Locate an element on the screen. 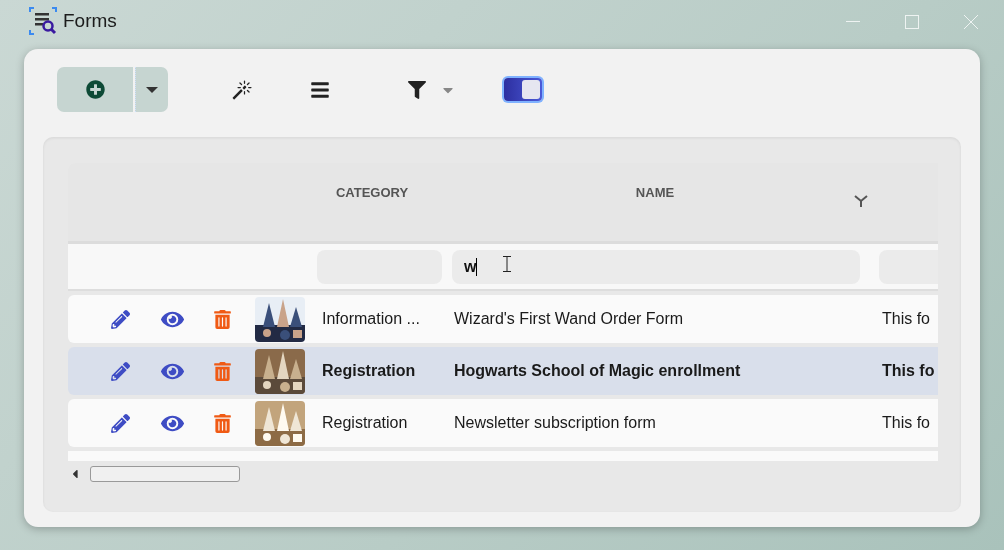 The image size is (1004, 550). table-row: Registration Hogwarts School of Magic enrollment This fo is located at coordinates (503, 371).